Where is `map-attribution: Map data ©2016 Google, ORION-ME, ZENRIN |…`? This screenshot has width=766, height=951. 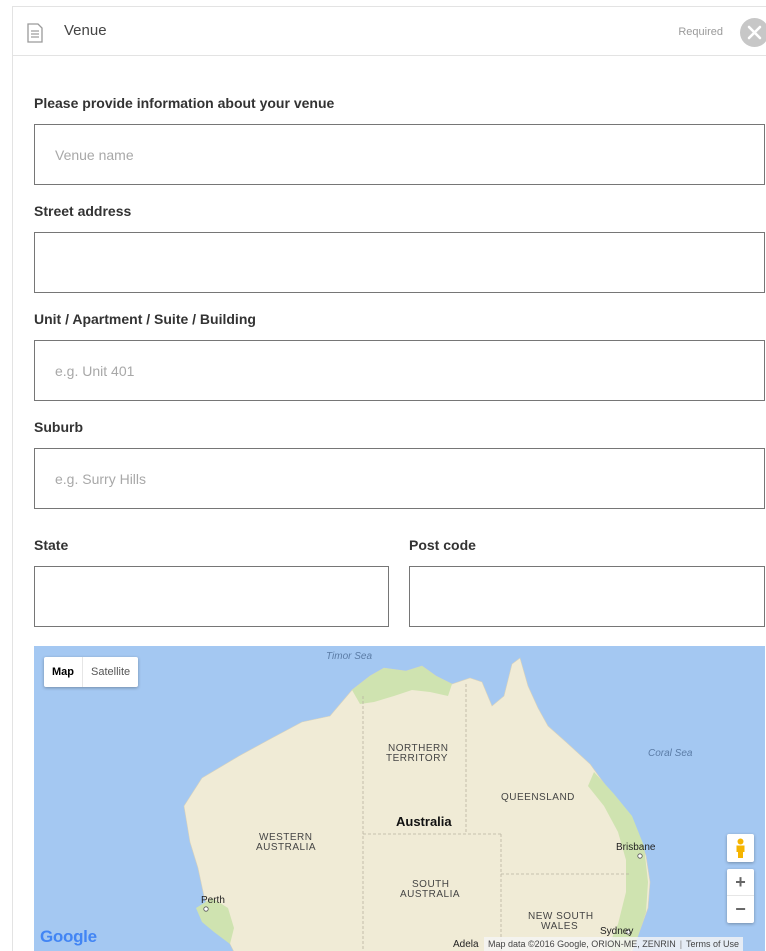 map-attribution: Map data ©2016 Google, ORION-ME, ZENRIN |… is located at coordinates (614, 944).